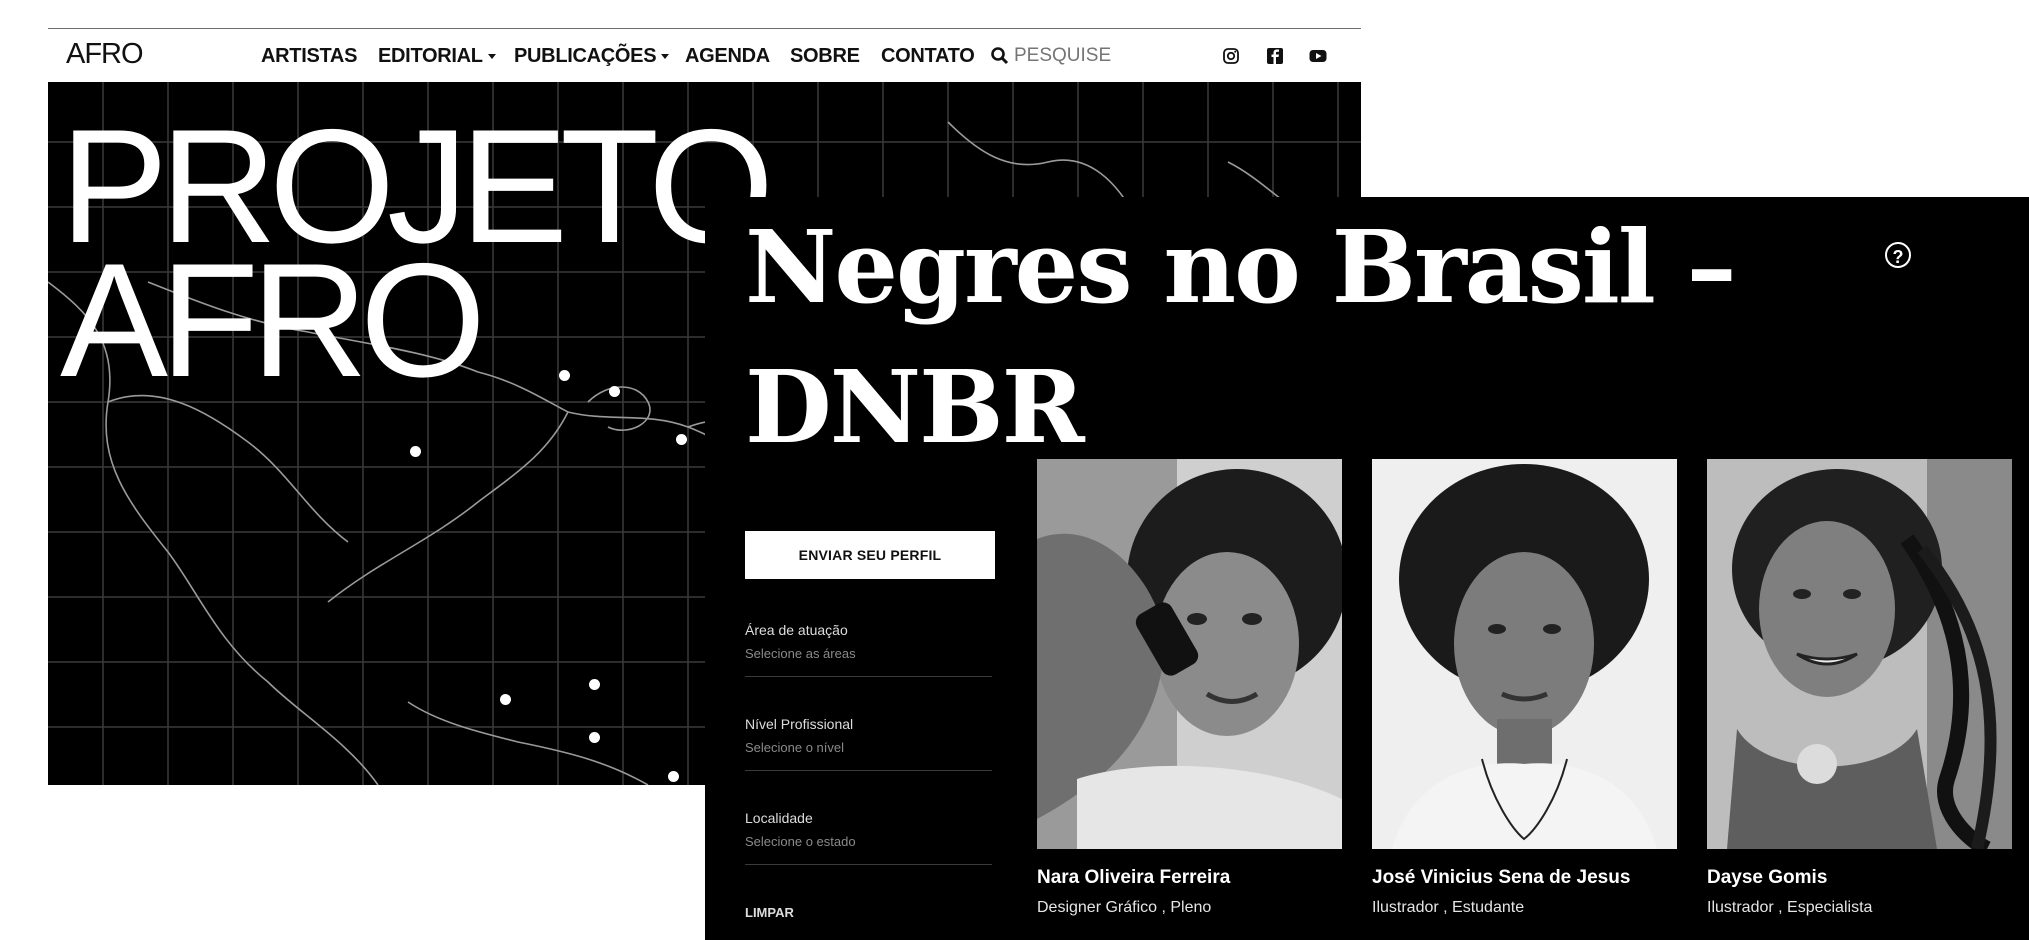 The width and height of the screenshot is (2029, 940). I want to click on profile-role: Ilustrador , Estudante, so click(1448, 907).